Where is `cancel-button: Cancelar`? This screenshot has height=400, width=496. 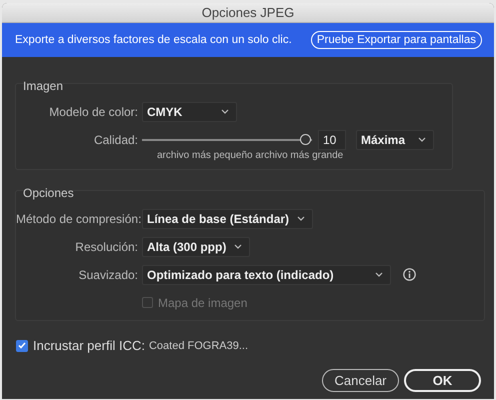 cancel-button: Cancelar is located at coordinates (360, 380).